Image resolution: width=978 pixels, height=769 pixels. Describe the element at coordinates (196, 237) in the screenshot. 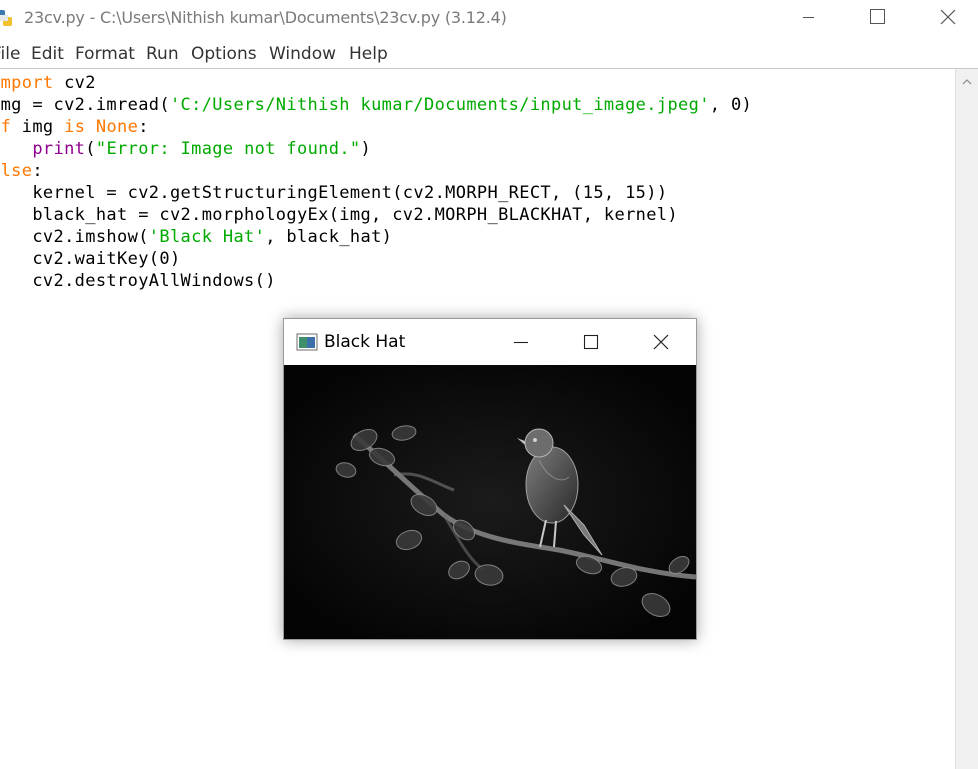

I see `code-line: cv2.imshow('Black Hat', black_hat)` at that location.